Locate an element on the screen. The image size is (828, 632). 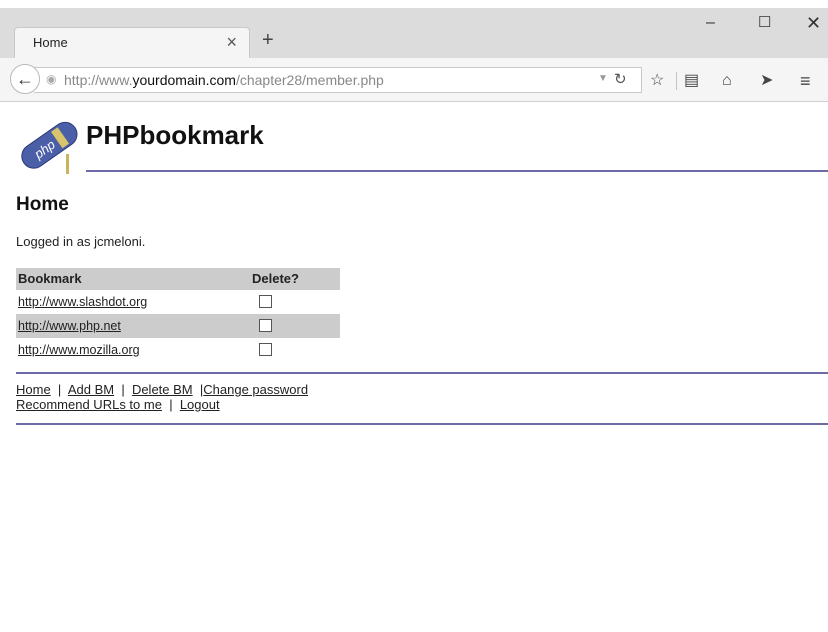
reader-icon: ▤ is located at coordinates (691, 81).